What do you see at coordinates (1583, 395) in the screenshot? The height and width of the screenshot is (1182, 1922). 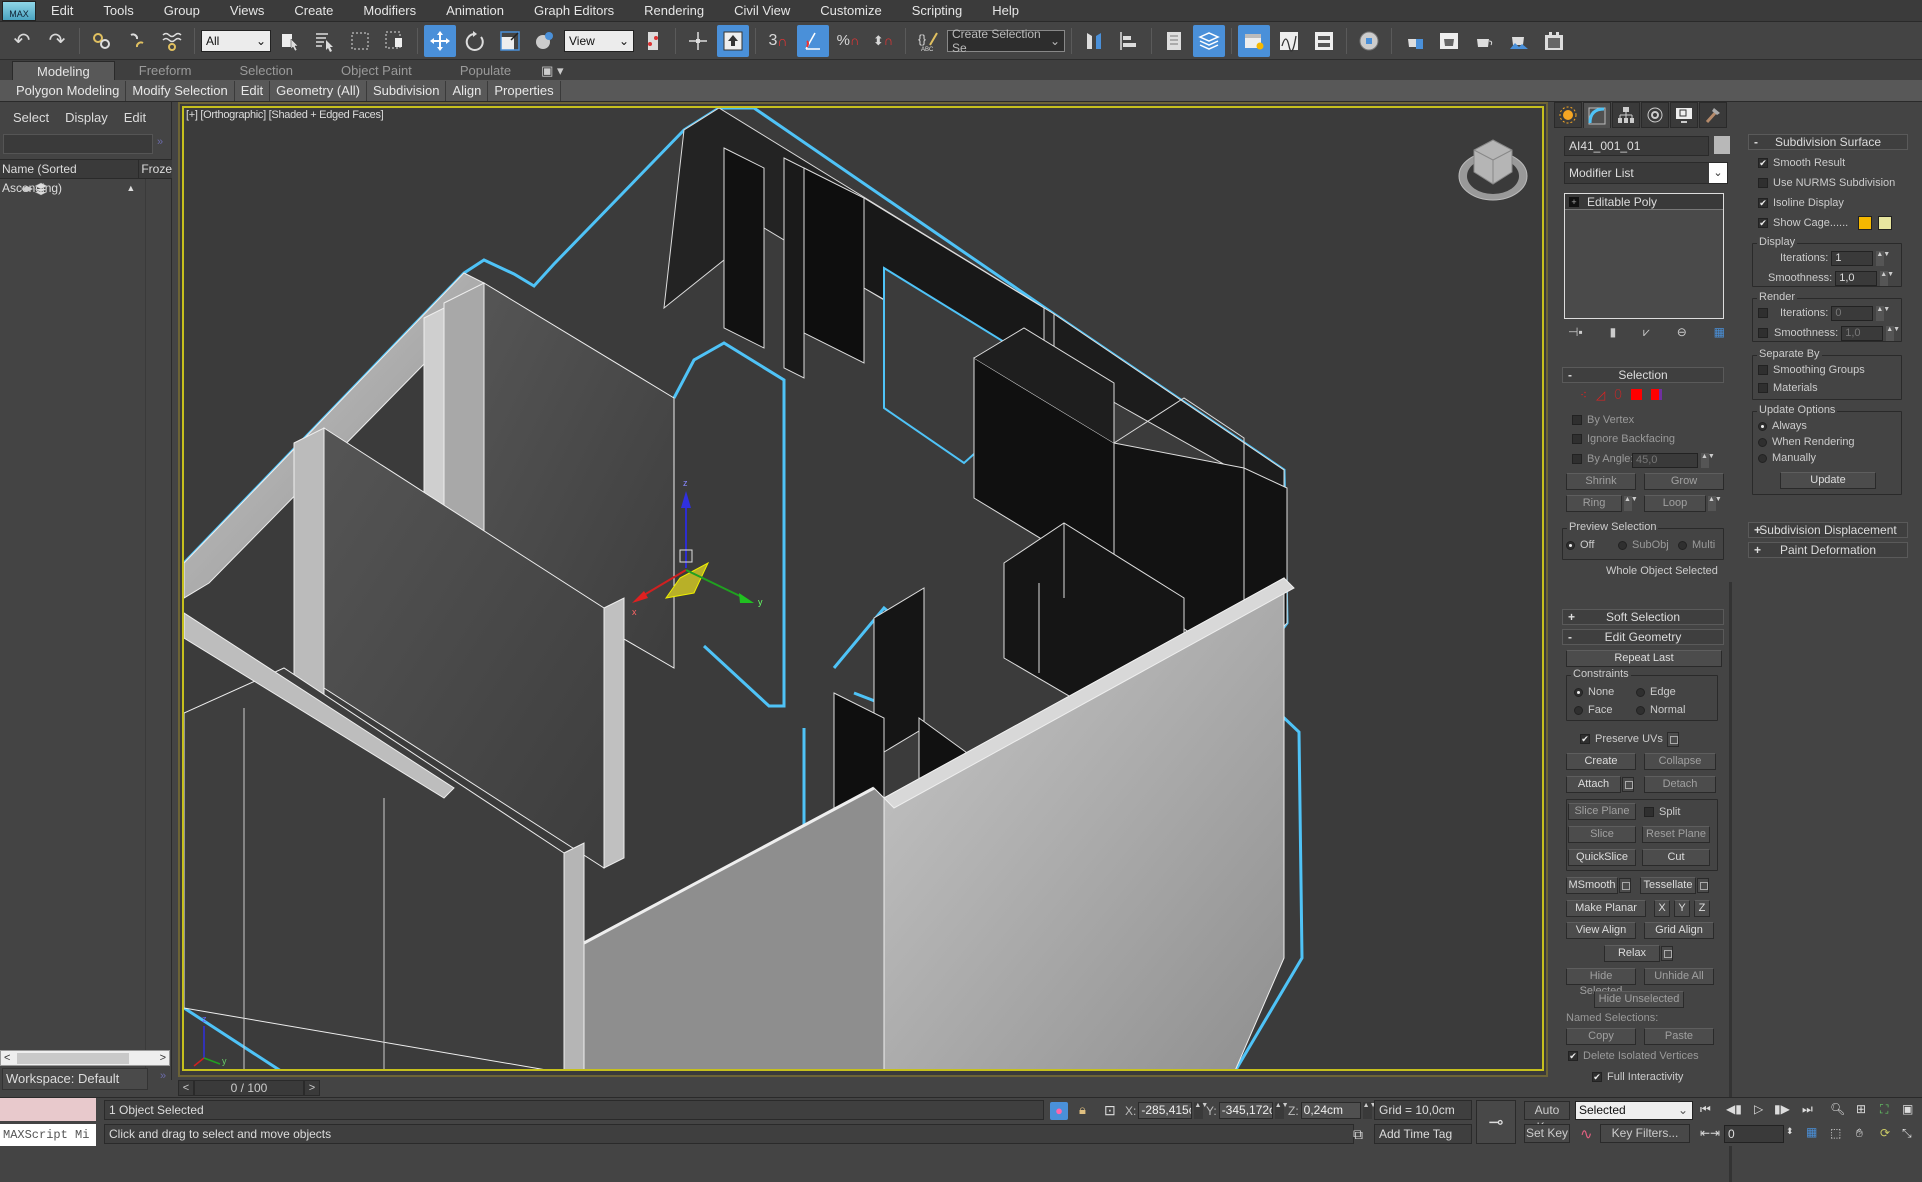 I see `vertex-level-icon: ⁖` at bounding box center [1583, 395].